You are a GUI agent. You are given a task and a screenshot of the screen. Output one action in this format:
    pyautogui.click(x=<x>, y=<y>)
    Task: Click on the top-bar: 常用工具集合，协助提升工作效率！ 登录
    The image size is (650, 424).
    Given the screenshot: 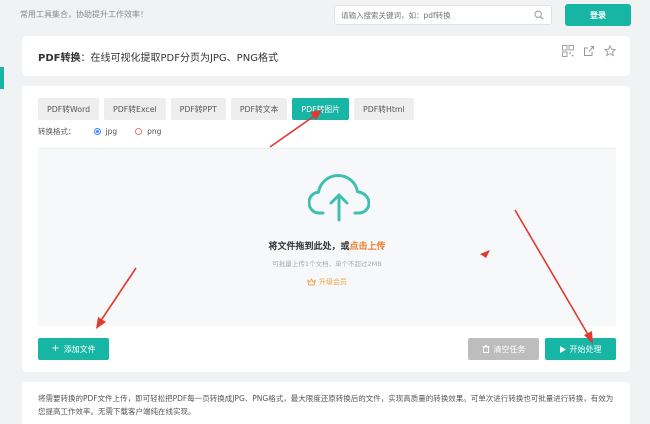 What is the action you would take?
    pyautogui.click(x=325, y=16)
    